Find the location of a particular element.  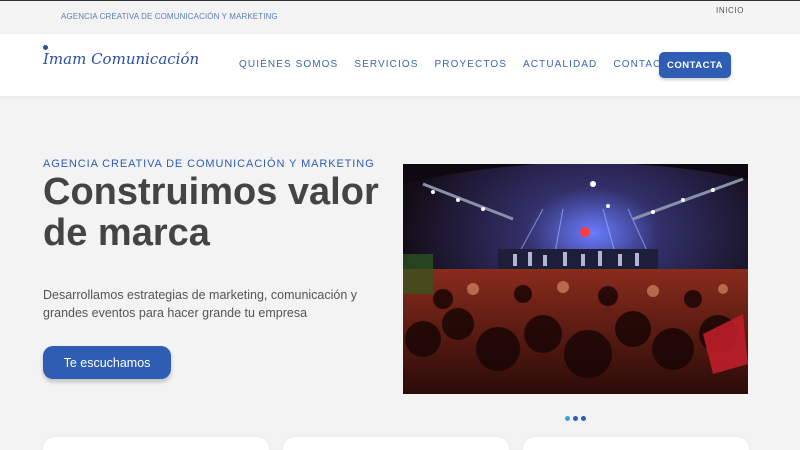

logo-text: Imam Comunicación is located at coordinates (121, 59).